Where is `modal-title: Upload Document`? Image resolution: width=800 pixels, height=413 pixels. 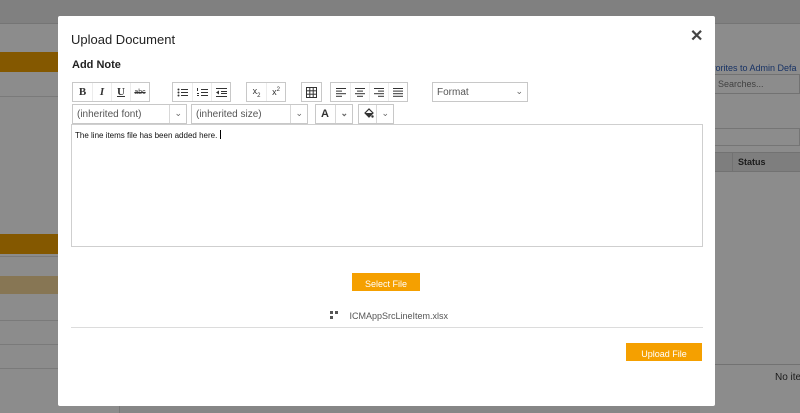
modal-title: Upload Document is located at coordinates (123, 39).